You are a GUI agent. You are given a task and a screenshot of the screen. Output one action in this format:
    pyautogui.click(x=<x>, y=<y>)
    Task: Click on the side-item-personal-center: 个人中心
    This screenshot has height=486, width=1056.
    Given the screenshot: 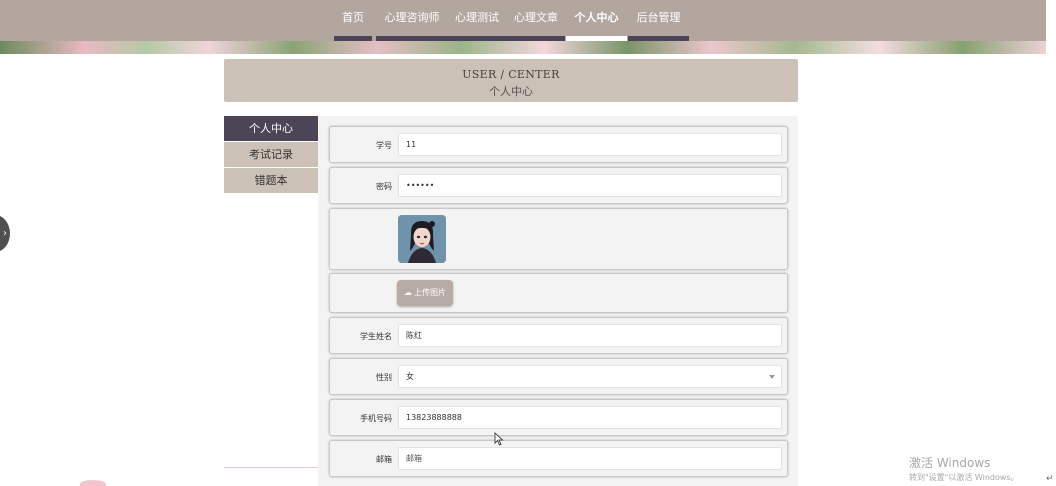 What is the action you would take?
    pyautogui.click(x=271, y=128)
    